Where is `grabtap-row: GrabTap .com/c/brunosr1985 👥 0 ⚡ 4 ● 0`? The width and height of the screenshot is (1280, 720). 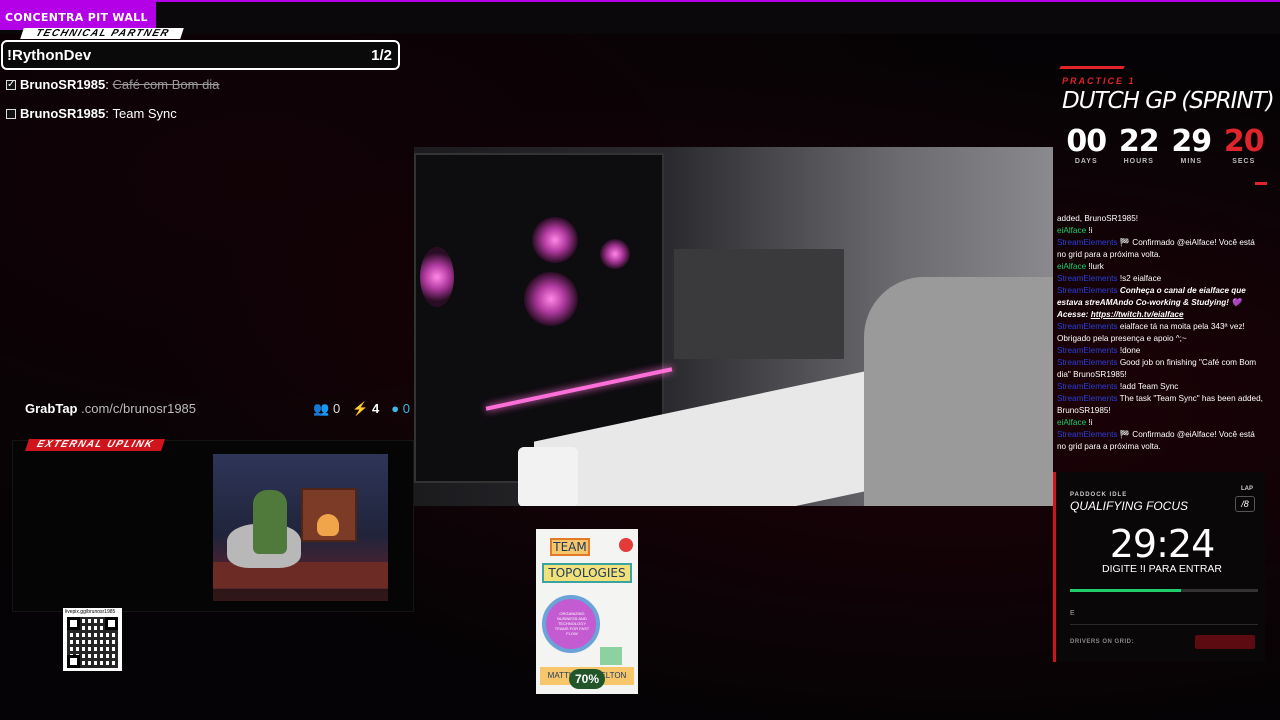
grabtap-row: GrabTap .com/c/brunosr1985 👥 0 ⚡ 4 ● 0 is located at coordinates (217, 410).